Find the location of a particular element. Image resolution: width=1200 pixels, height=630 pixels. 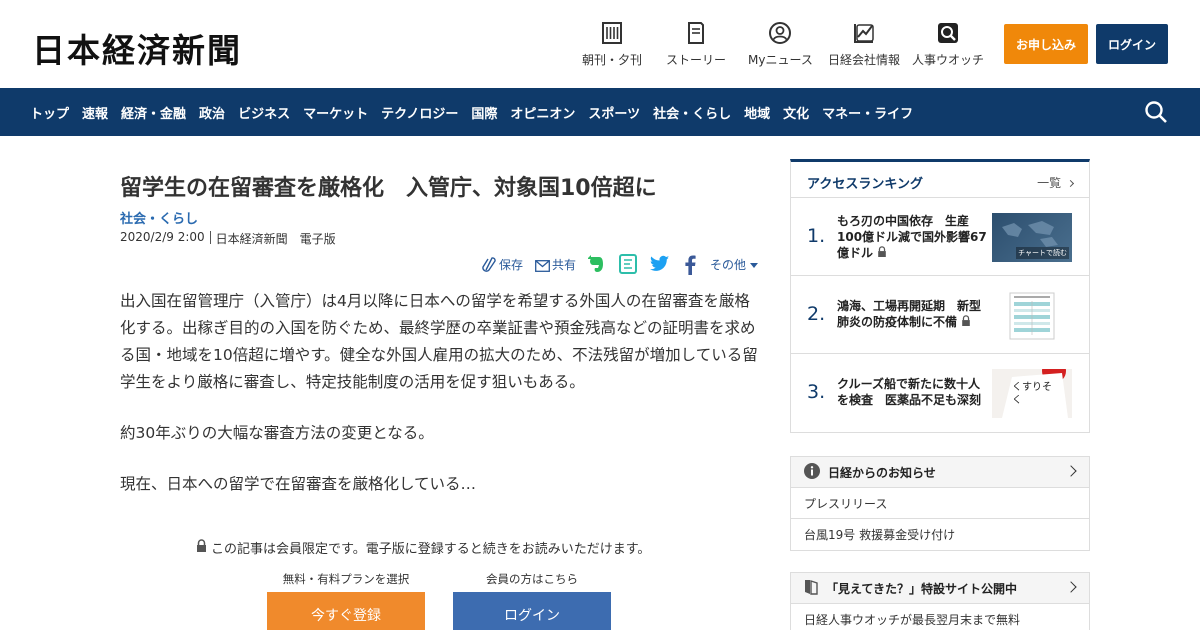

nav-item: 文化 is located at coordinates (796, 112).